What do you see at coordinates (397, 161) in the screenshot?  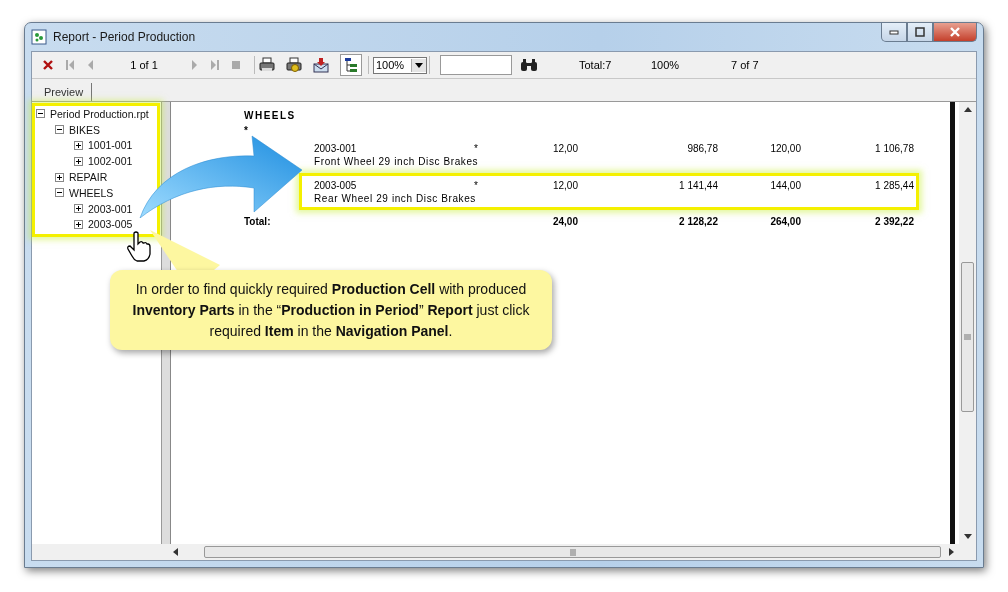 I see `part-description: Front Wheel 29 inch Disc Brakes` at bounding box center [397, 161].